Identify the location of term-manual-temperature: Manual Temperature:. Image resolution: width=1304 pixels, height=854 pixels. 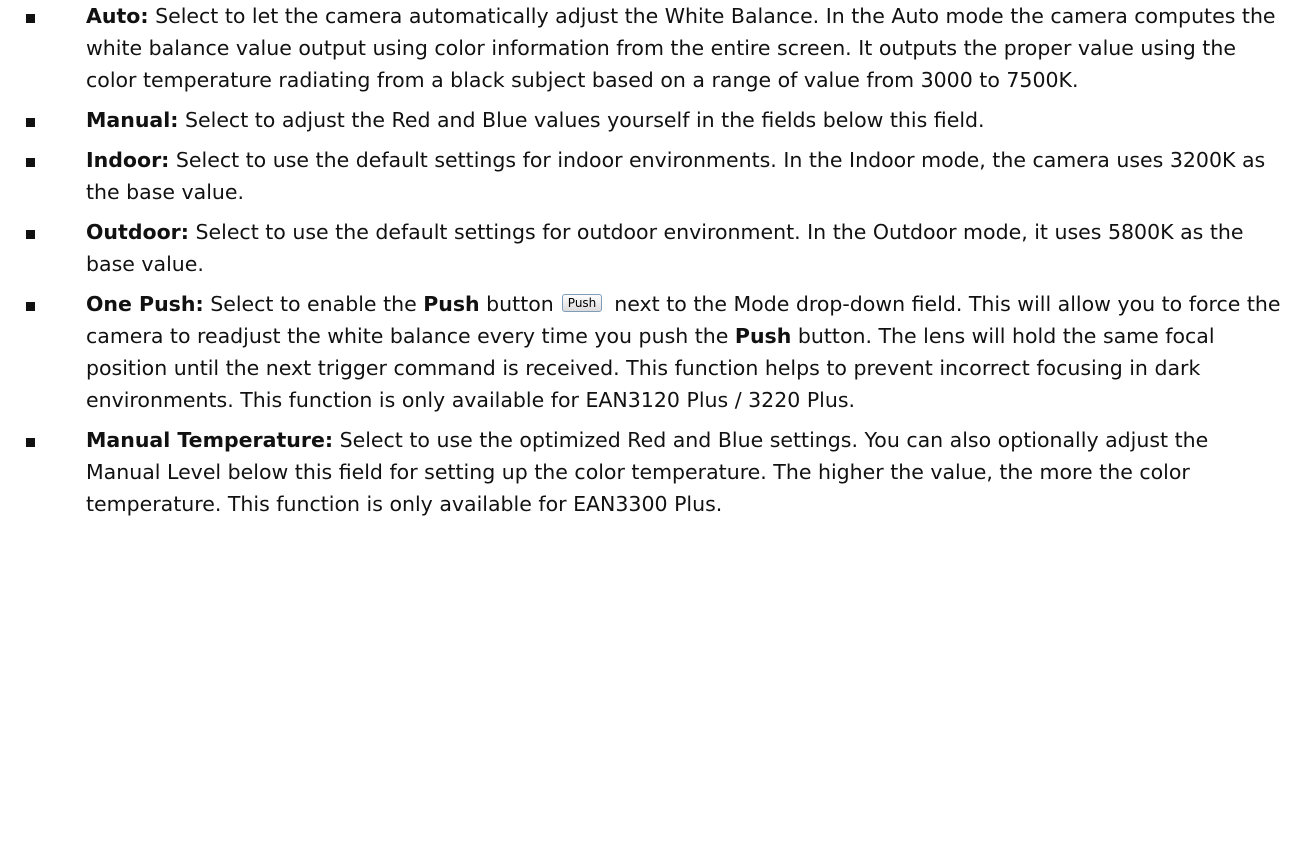
(210, 440).